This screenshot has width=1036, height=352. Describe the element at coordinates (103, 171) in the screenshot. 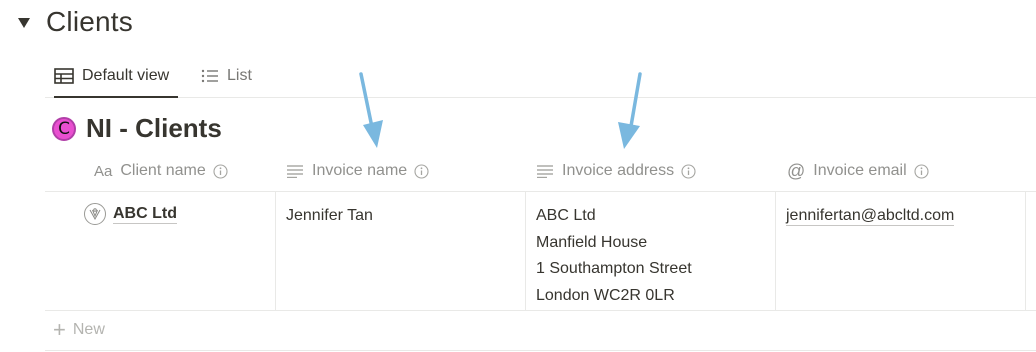

I see `title-property-icon: Aa` at that location.